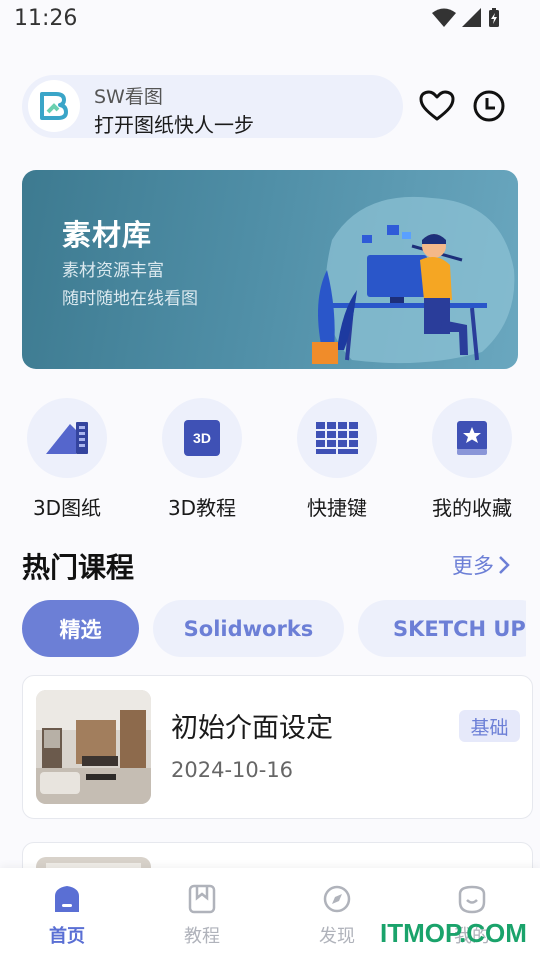 The width and height of the screenshot is (540, 960). What do you see at coordinates (473, 566) in the screenshot?
I see `more-link-label: 更多` at bounding box center [473, 566].